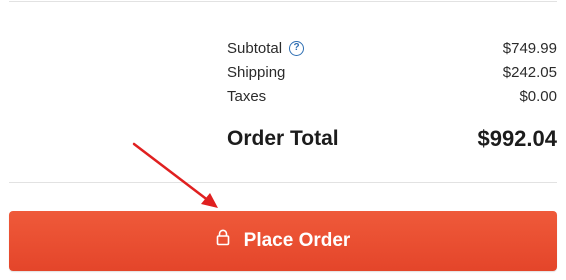 The width and height of the screenshot is (566, 280). I want to click on lock-icon, so click(223, 240).